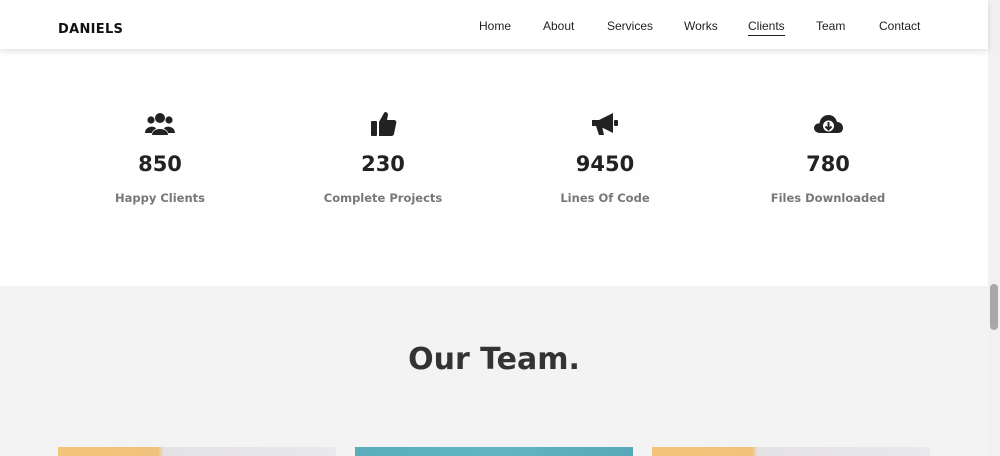 The width and height of the screenshot is (1000, 456). I want to click on stat-number: 9450, so click(605, 164).